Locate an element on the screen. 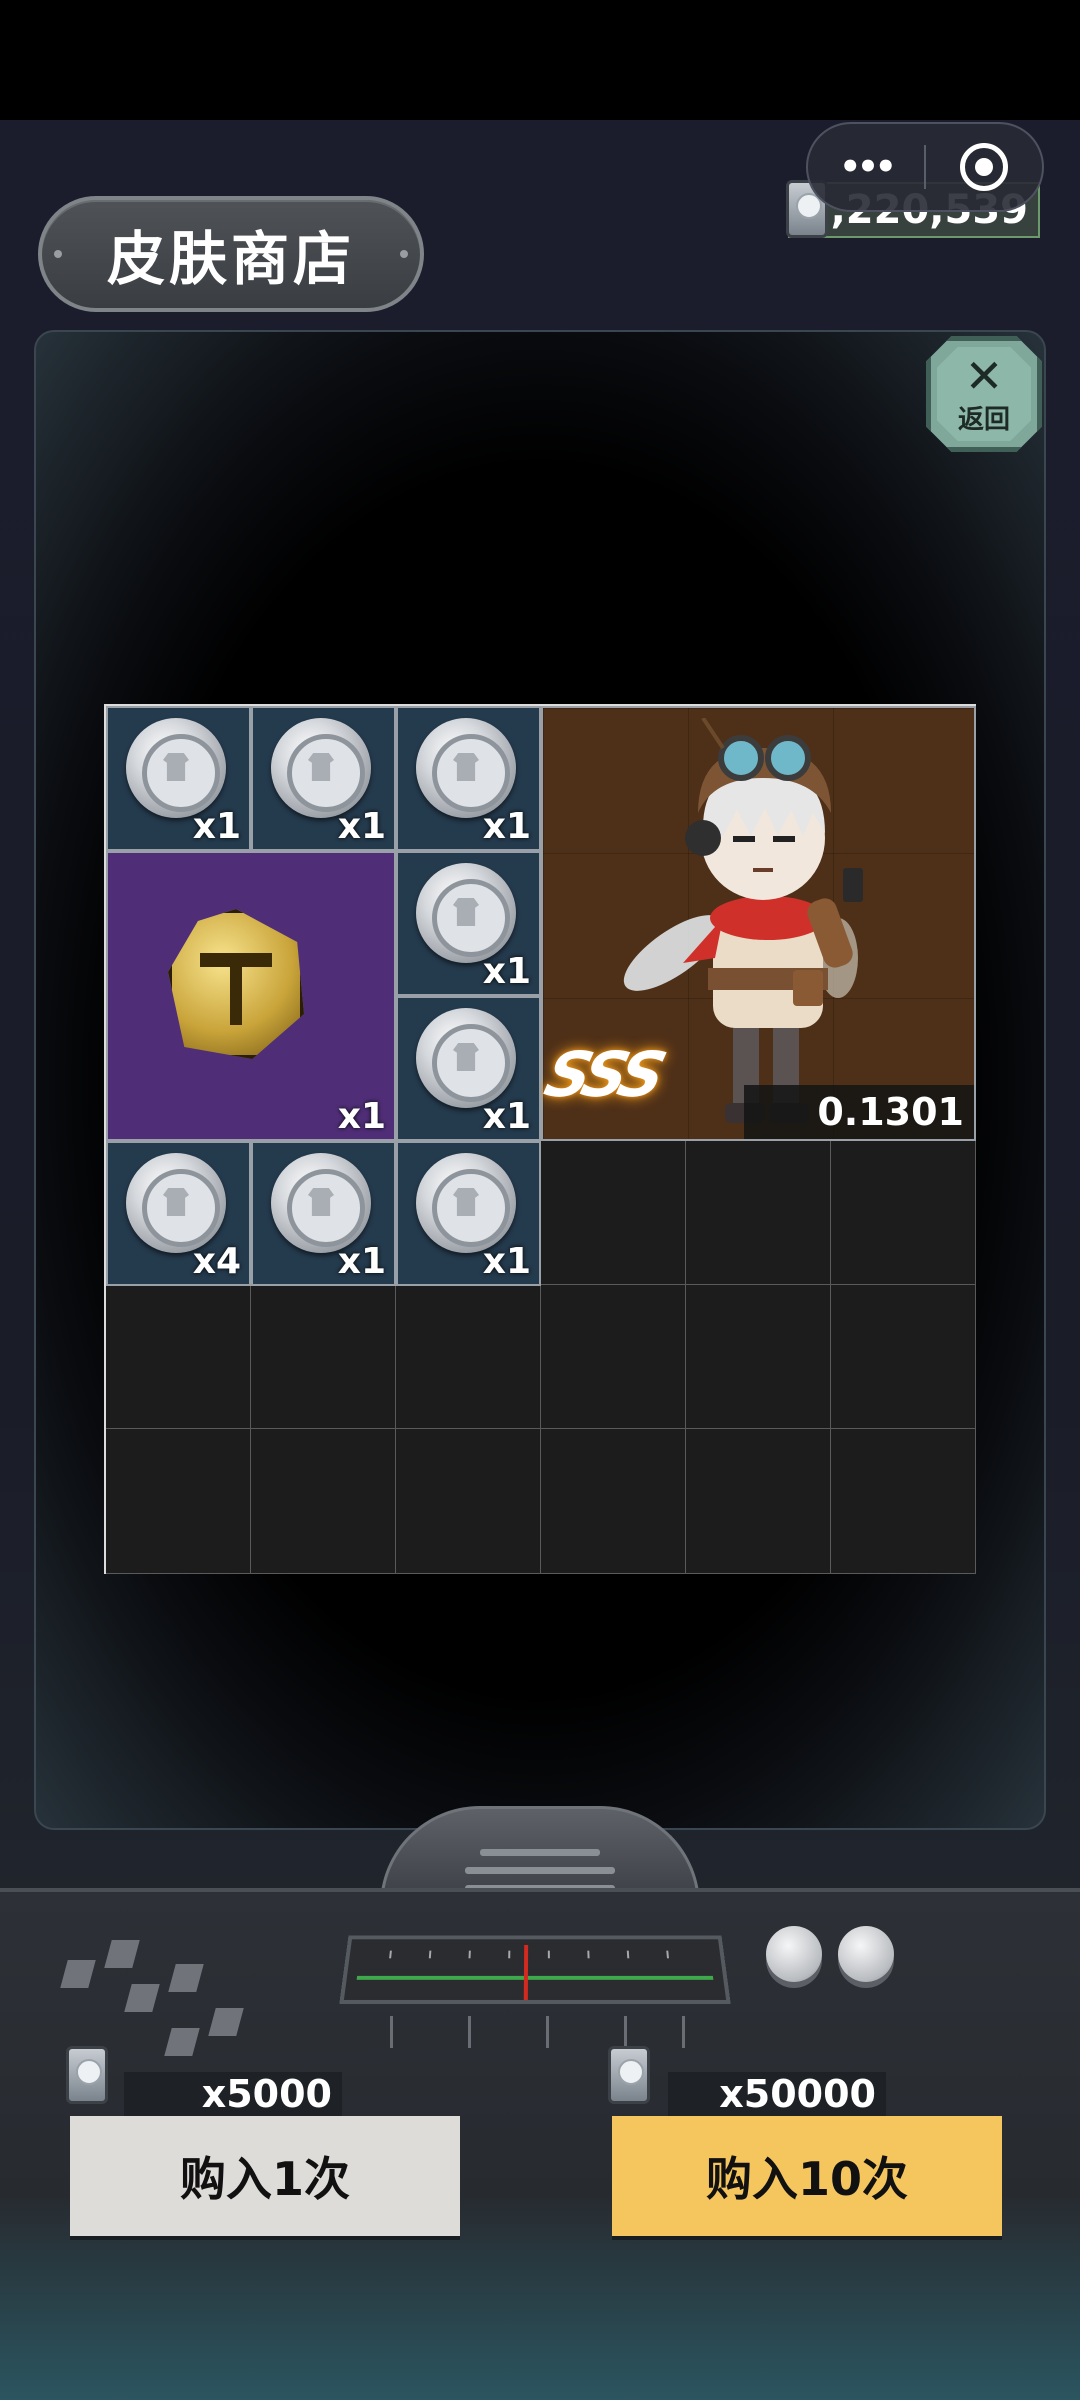 The width and height of the screenshot is (1080, 2400). buy-ten-button: 购入10次 is located at coordinates (807, 2176).